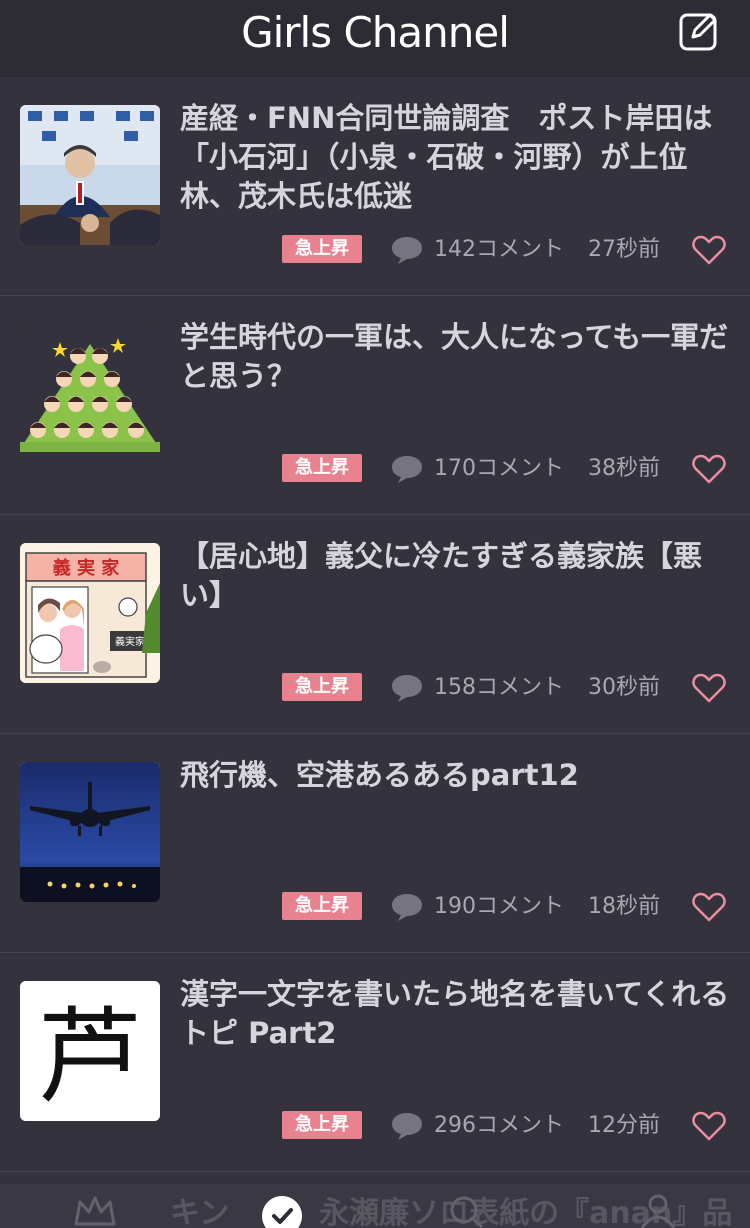 This screenshot has height=1228, width=750. What do you see at coordinates (466, 1211) in the screenshot?
I see `search-icon` at bounding box center [466, 1211].